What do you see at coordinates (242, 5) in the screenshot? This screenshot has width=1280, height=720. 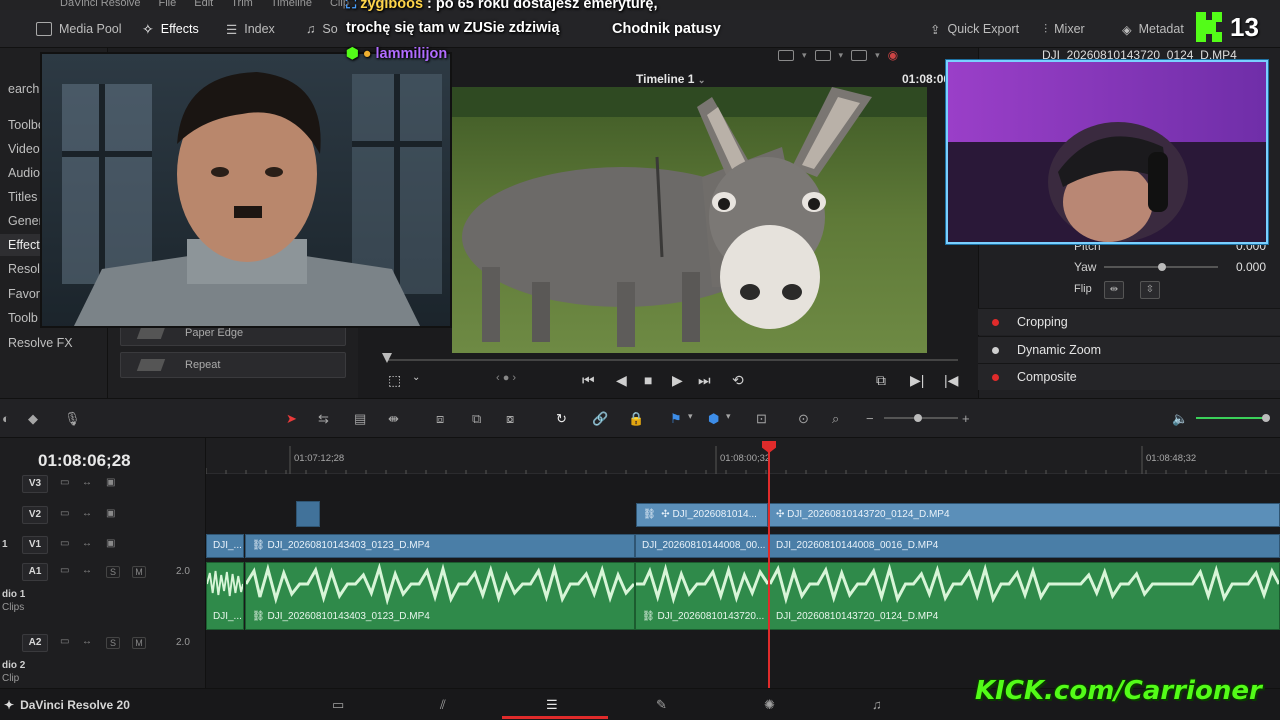 I see `menu-trim: Trim` at bounding box center [242, 5].